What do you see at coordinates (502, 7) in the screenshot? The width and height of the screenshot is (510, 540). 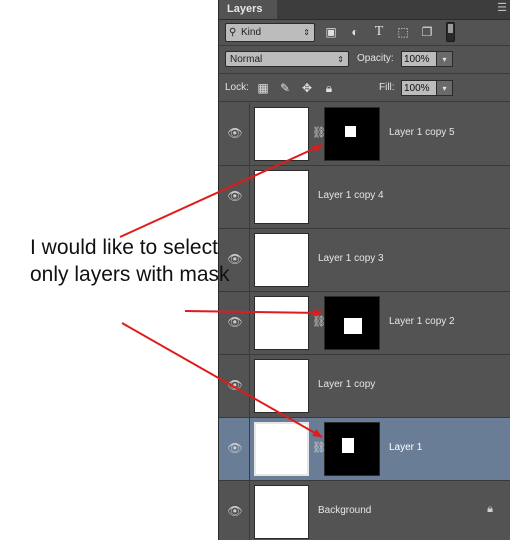 I see `panel-menu-icon: ☰` at bounding box center [502, 7].